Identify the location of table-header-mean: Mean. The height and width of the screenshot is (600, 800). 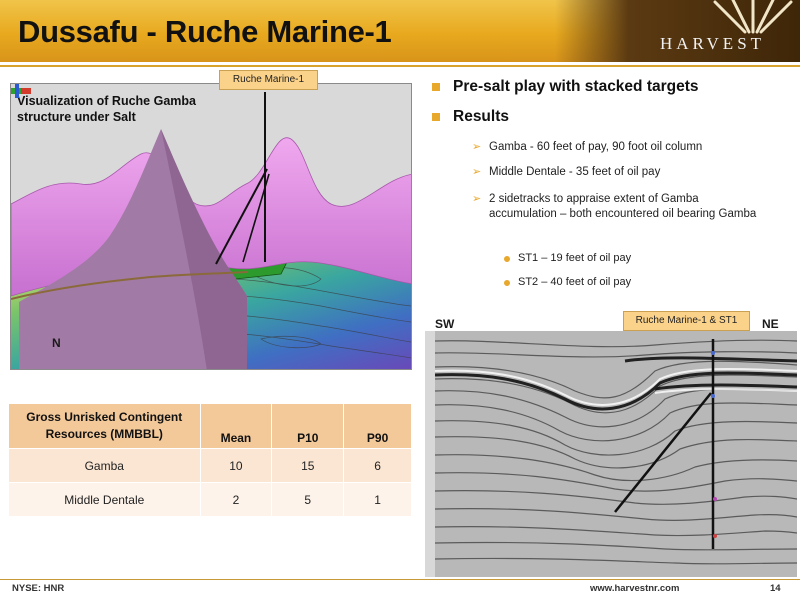
(236, 426).